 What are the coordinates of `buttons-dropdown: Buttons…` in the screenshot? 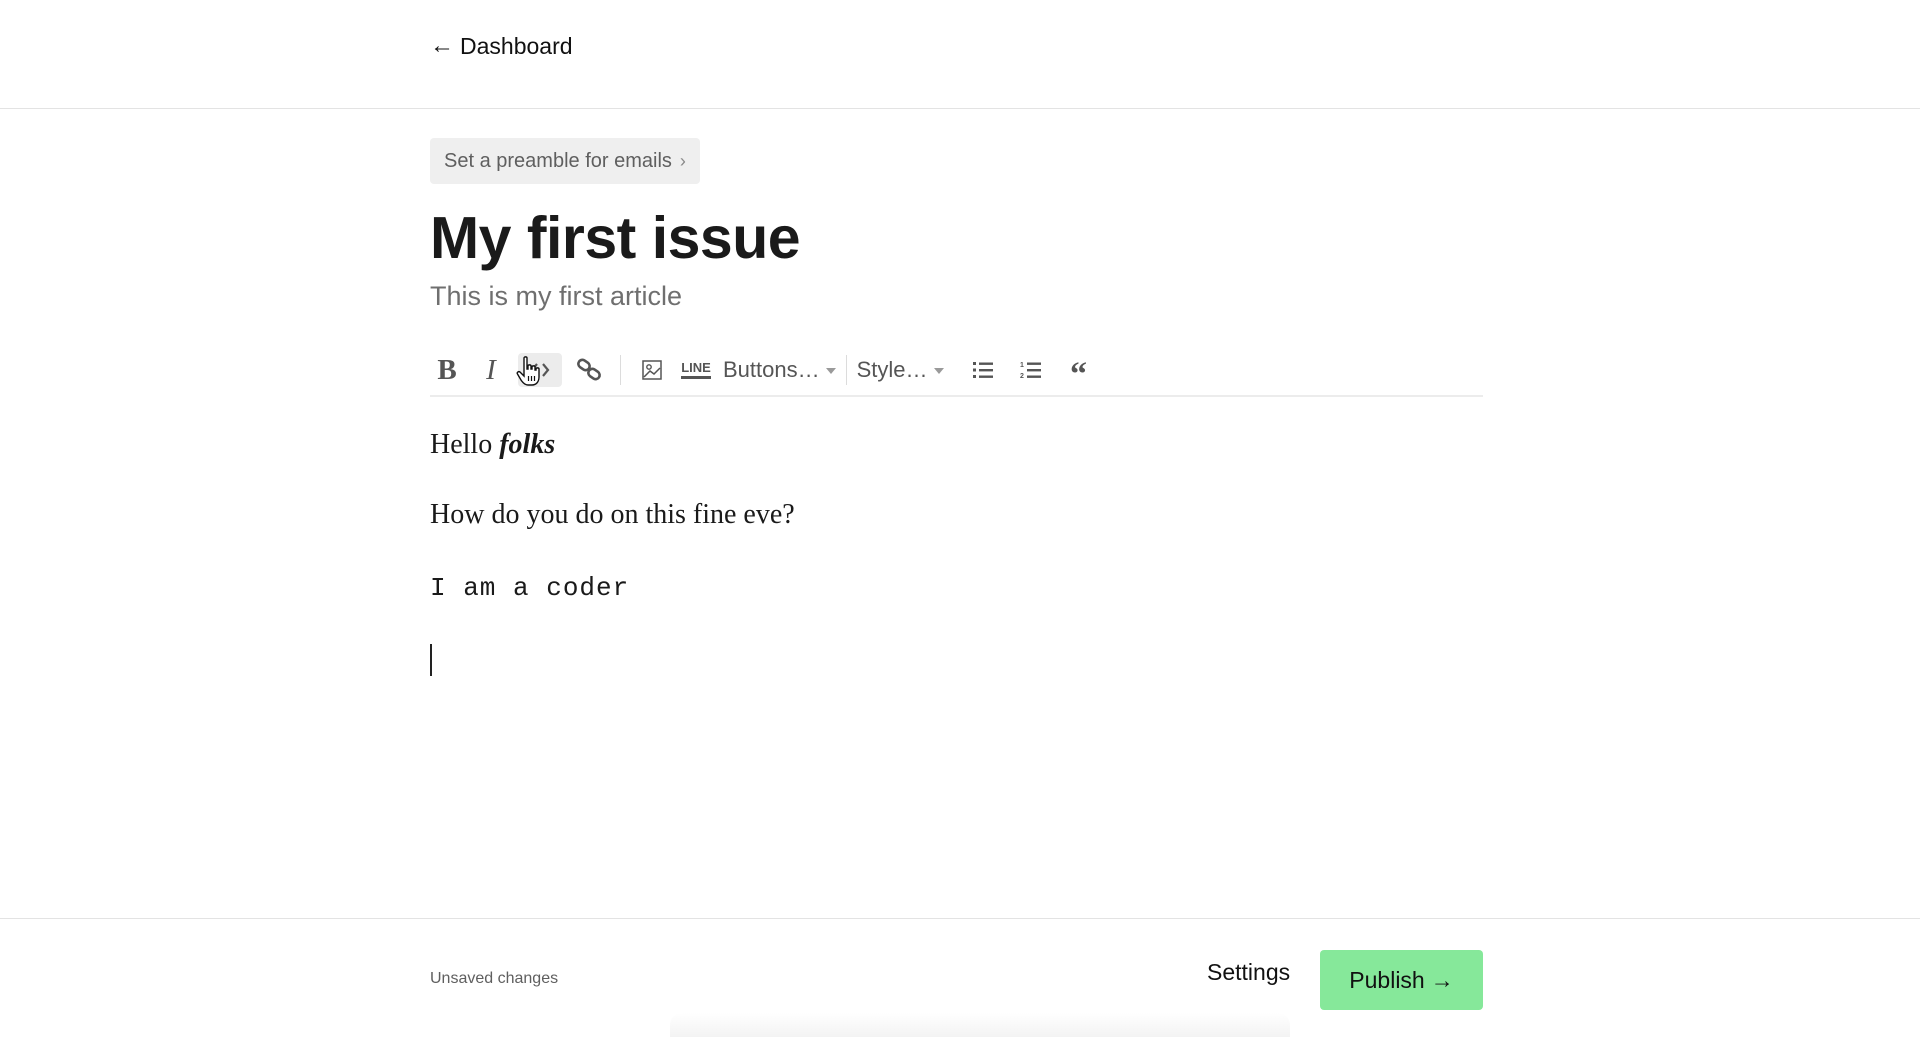 It's located at (779, 370).